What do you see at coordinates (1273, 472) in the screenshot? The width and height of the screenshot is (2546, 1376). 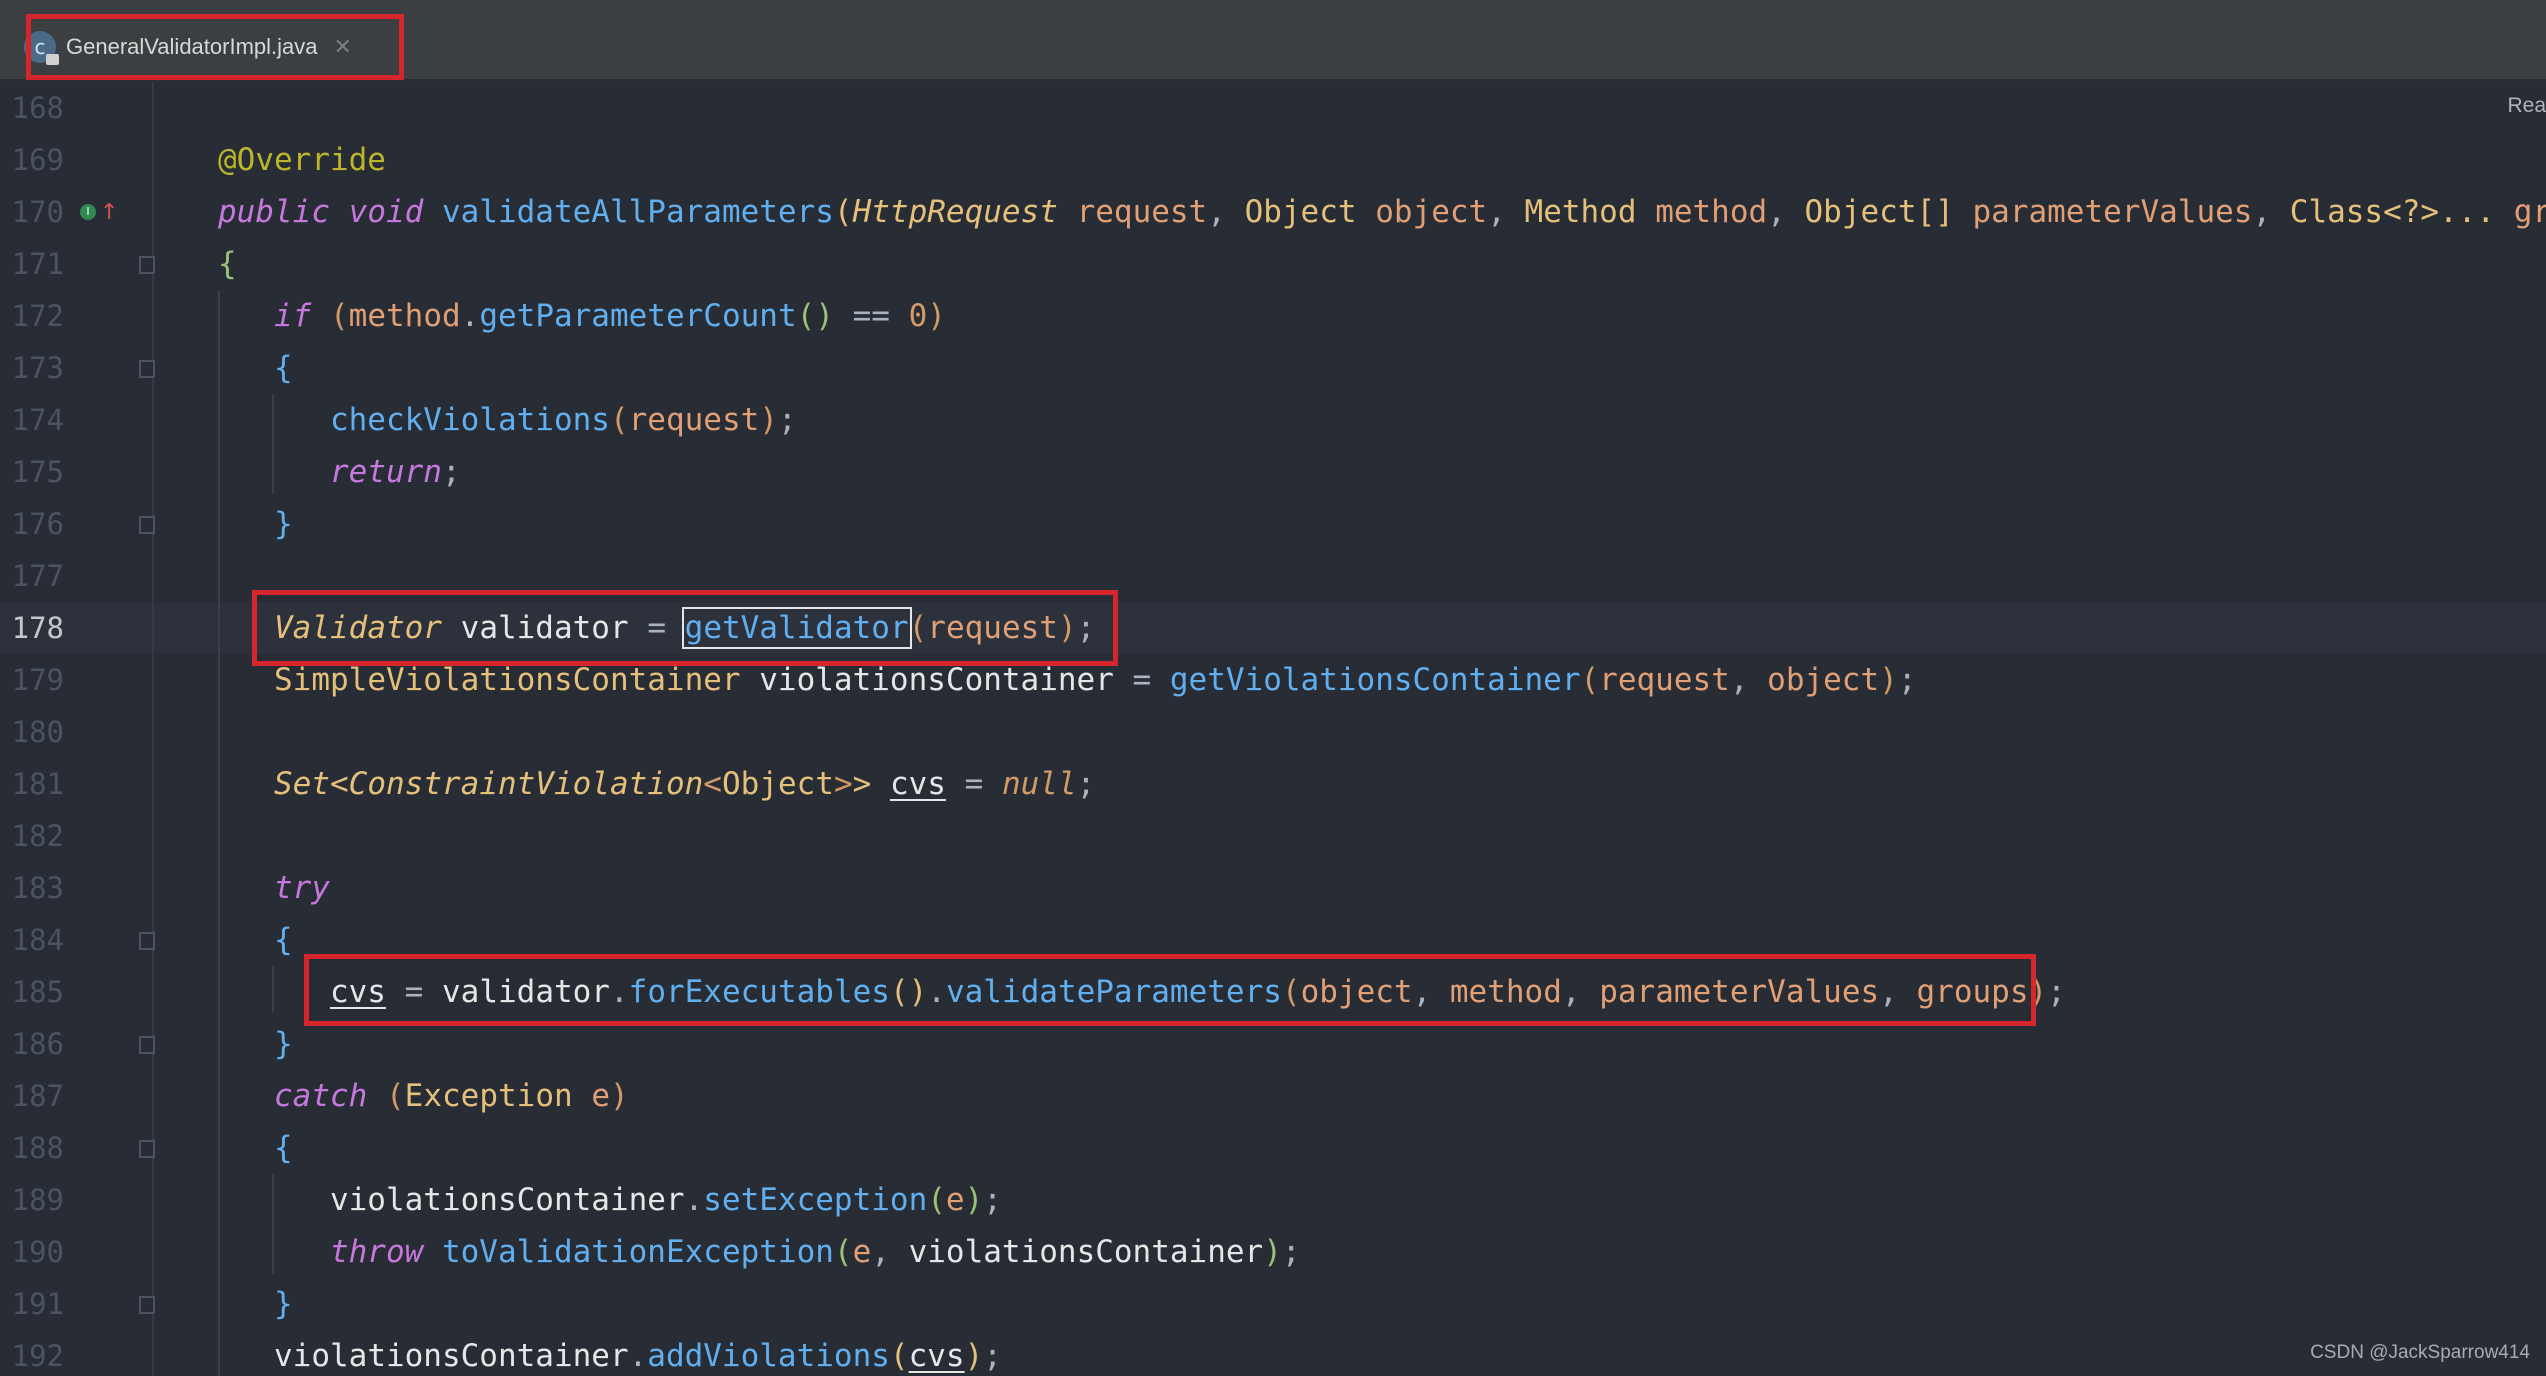 I see `code-line: 175 return;` at bounding box center [1273, 472].